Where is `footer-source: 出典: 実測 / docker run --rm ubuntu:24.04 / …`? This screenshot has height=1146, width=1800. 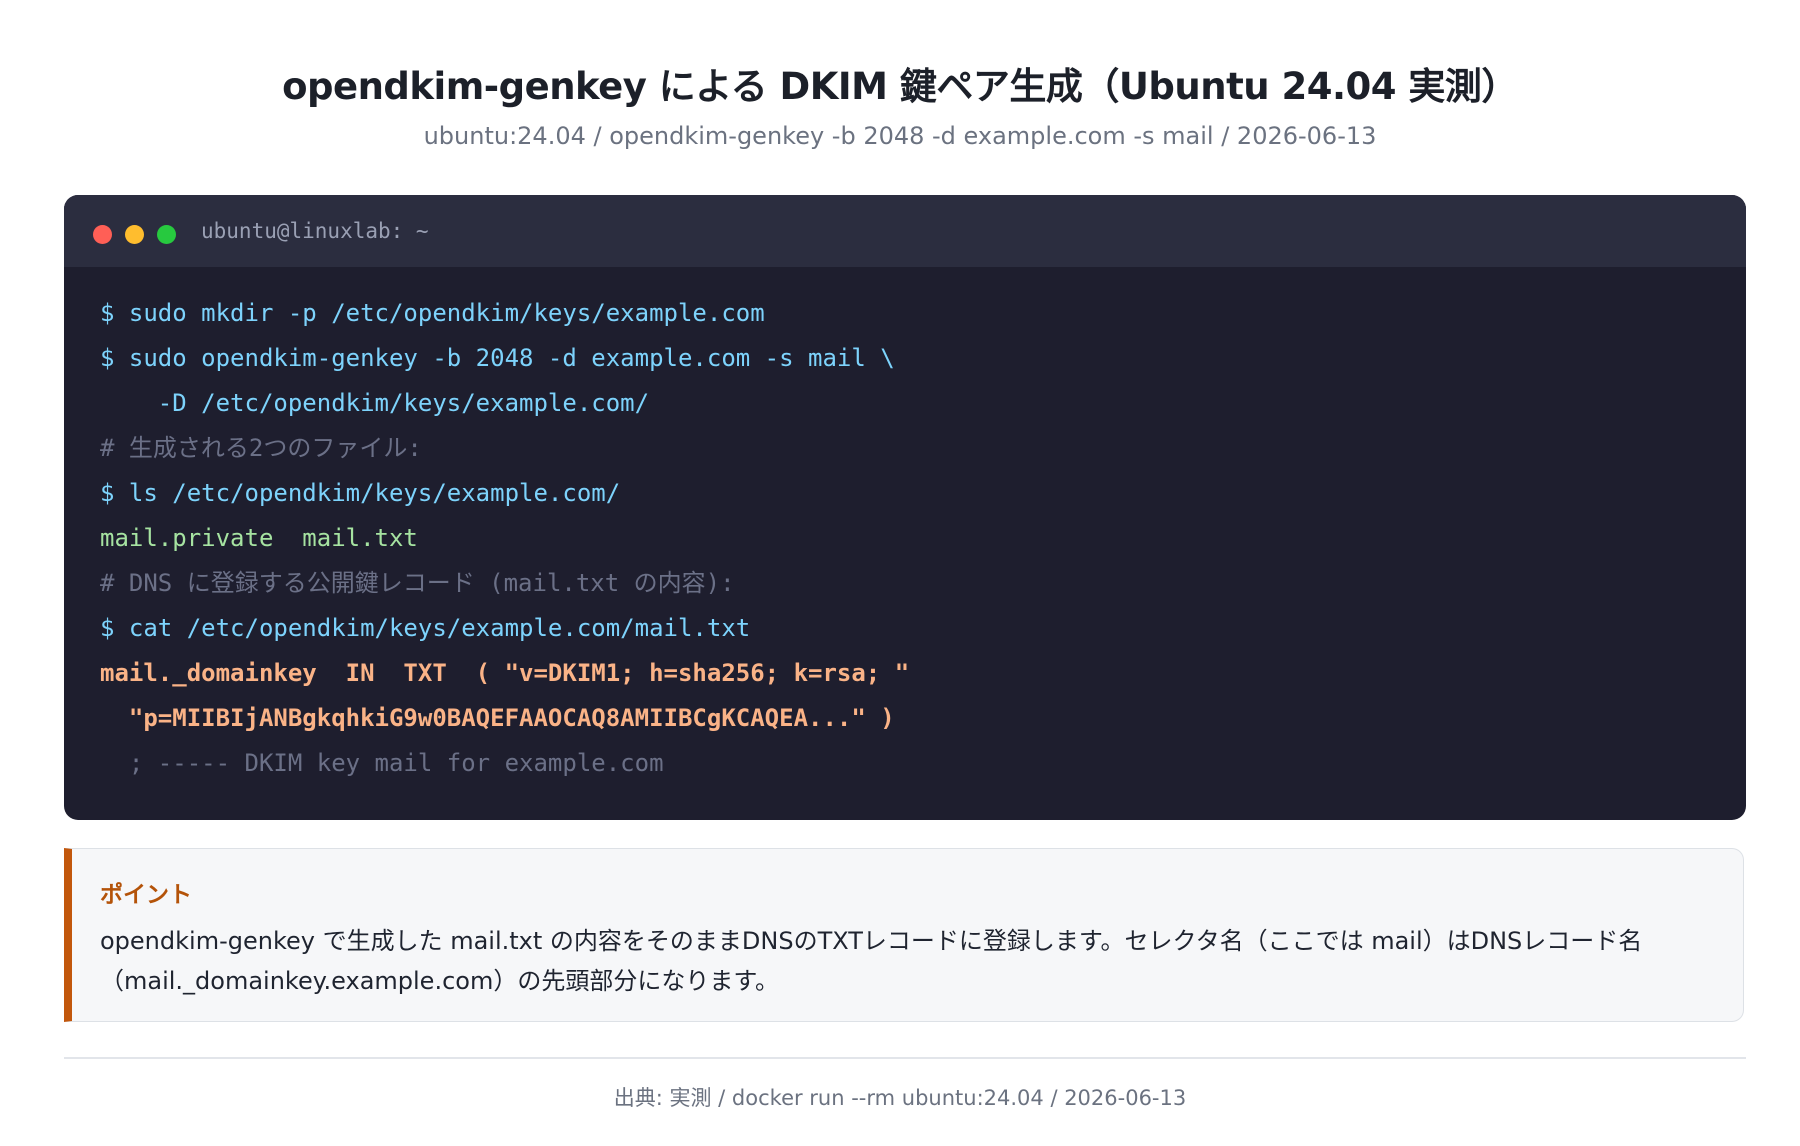
footer-source: 出典: 実測 / docker run --rm ubuntu:24.04 / … is located at coordinates (900, 1098).